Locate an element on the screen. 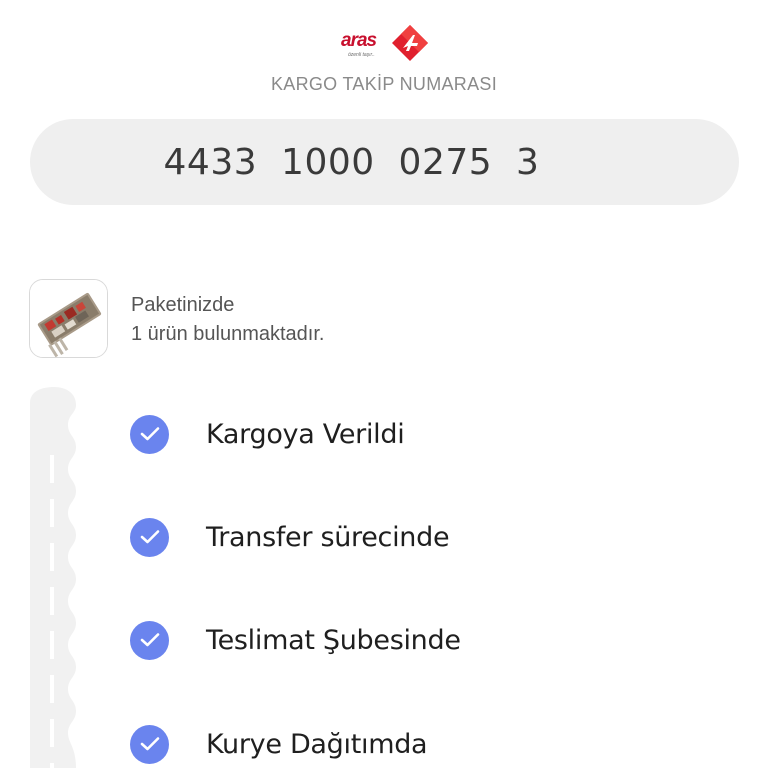 The height and width of the screenshot is (768, 768). package-info-line2: 1 ürün bulunmaktadır. is located at coordinates (228, 334).